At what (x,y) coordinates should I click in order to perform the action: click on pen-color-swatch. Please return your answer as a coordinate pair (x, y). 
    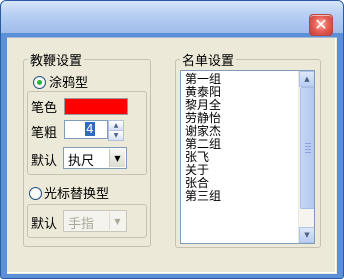
    Looking at the image, I should click on (96, 106).